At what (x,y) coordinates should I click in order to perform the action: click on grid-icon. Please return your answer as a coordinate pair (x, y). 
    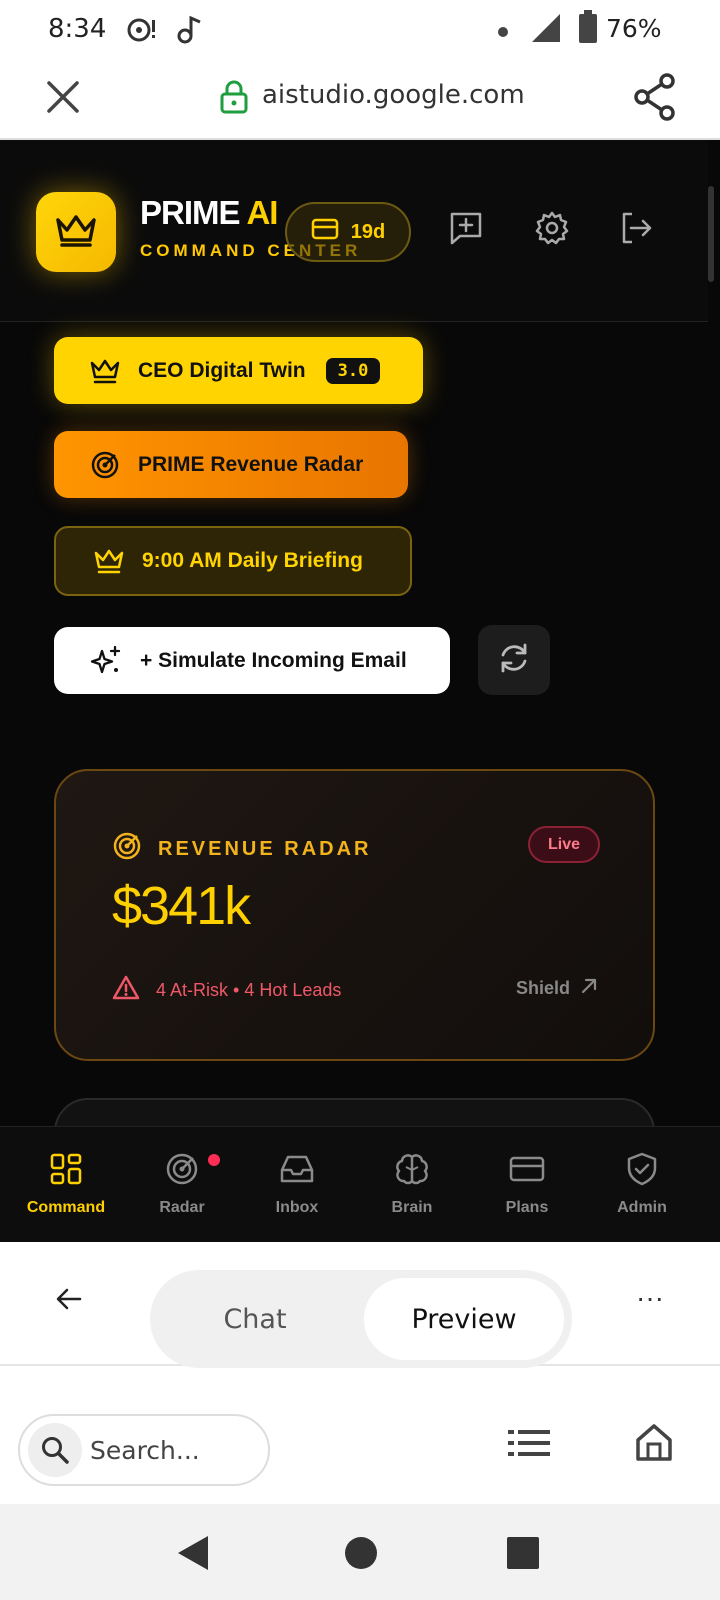
    Looking at the image, I should click on (66, 1169).